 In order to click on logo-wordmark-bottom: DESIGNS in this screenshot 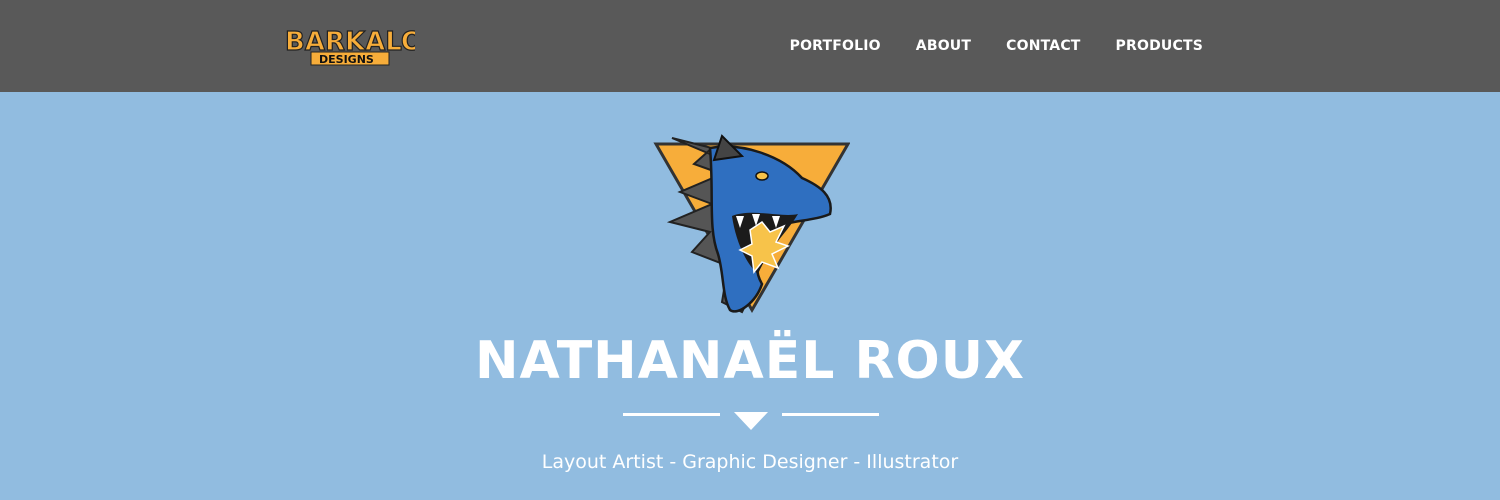, I will do `click(346, 59)`.